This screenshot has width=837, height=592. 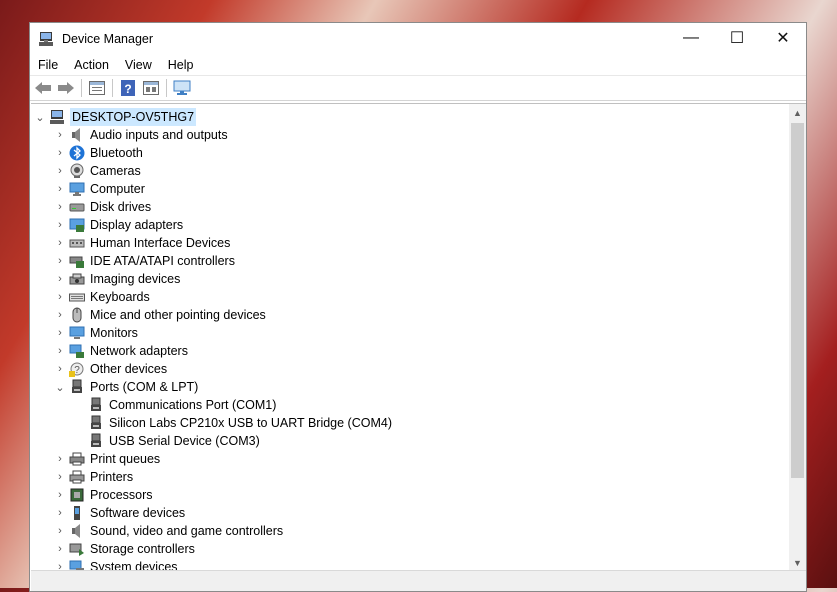 I want to click on tree-item-label: Mice and other pointing devices, so click(x=178, y=315).